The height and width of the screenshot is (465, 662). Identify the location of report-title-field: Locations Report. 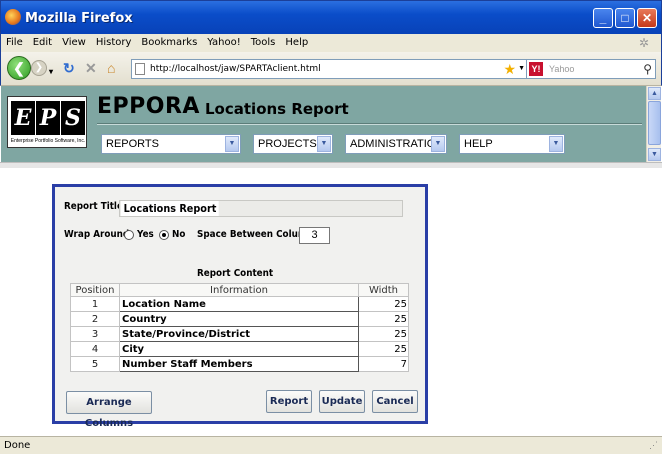
(261, 208).